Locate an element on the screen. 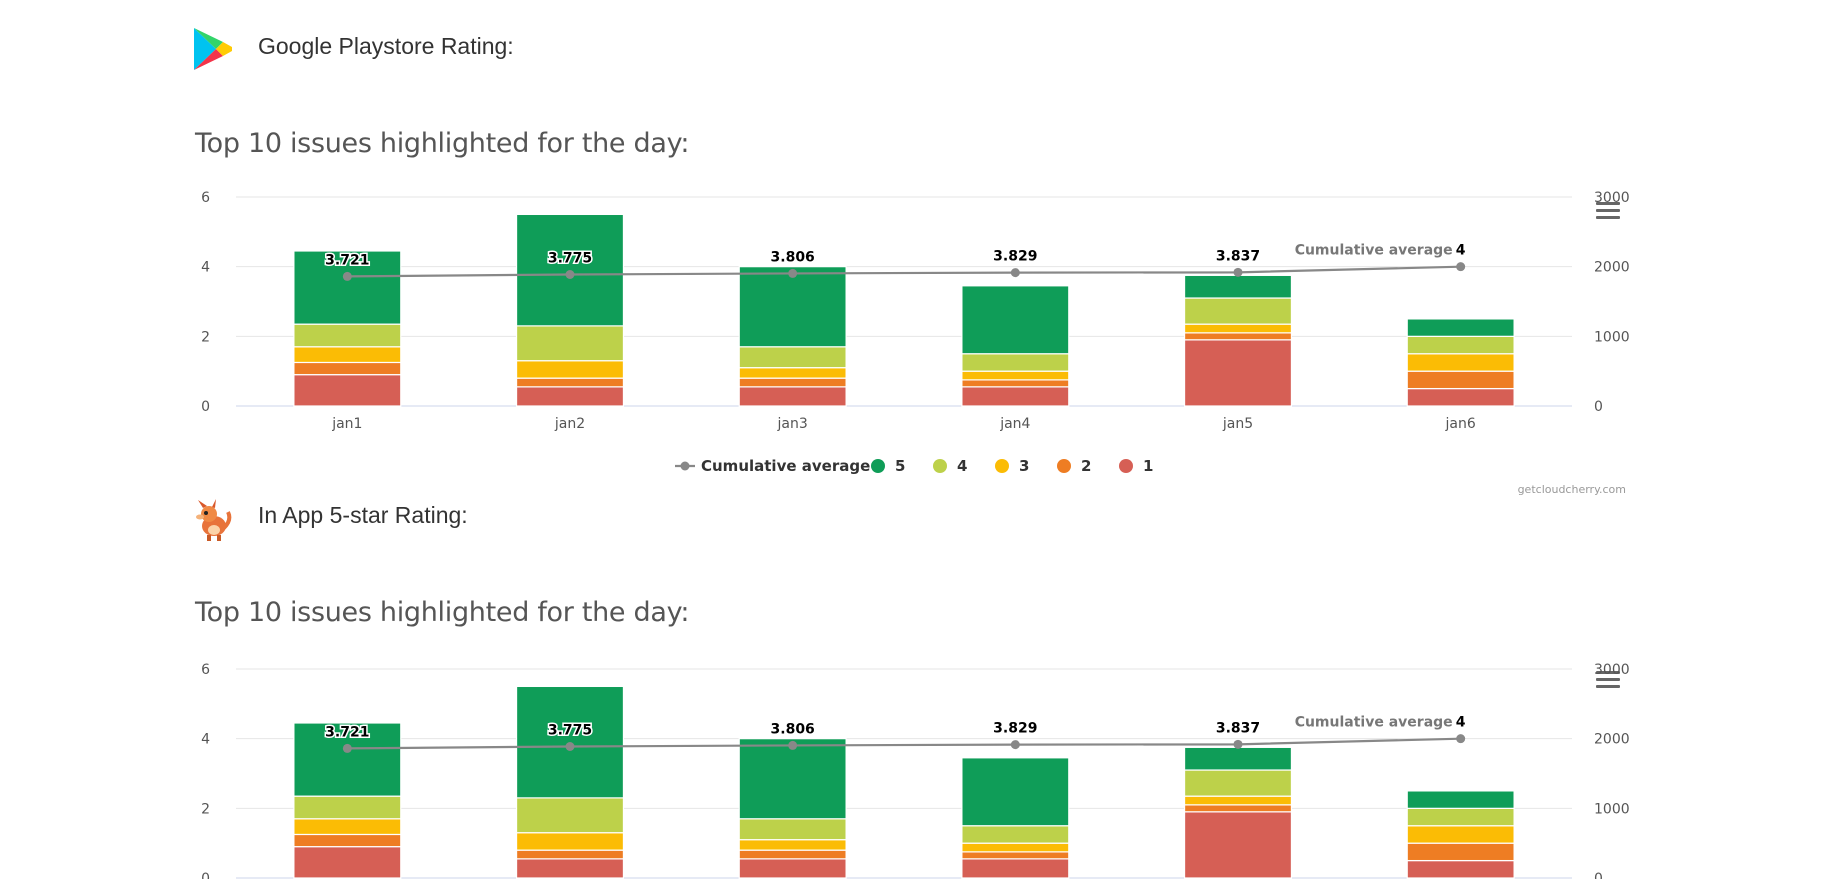 The height and width of the screenshot is (879, 1831). line-data-label: 3.806 is located at coordinates (793, 729).